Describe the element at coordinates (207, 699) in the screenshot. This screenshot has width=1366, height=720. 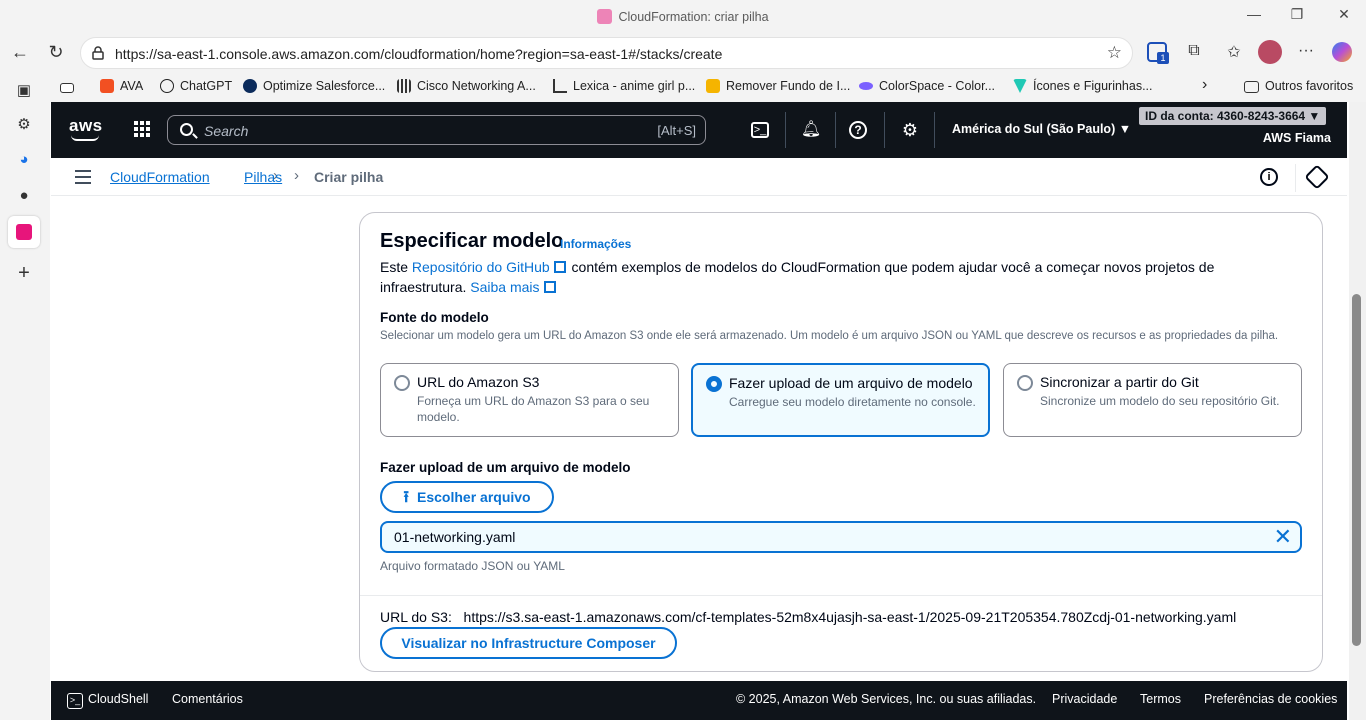
I see `footer-feedback: Comentários` at that location.